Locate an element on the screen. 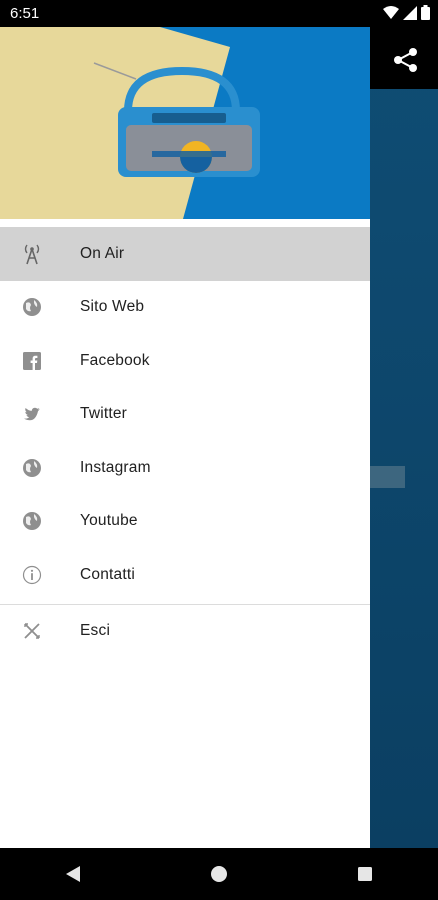 Image resolution: width=438 pixels, height=900 pixels. info-icon is located at coordinates (32, 575).